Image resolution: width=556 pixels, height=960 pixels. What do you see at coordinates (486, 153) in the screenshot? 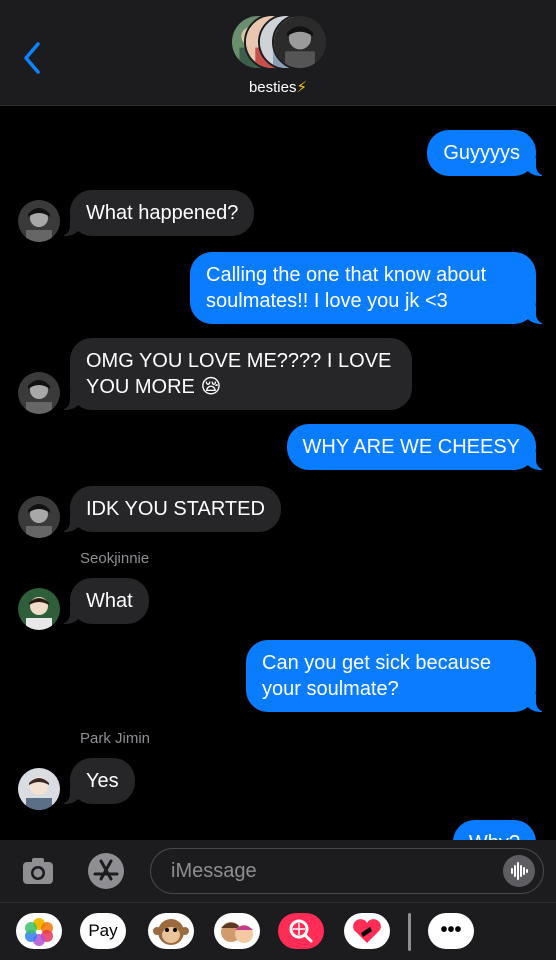
I see `message-bubble-outgoing: Guyyyys` at bounding box center [486, 153].